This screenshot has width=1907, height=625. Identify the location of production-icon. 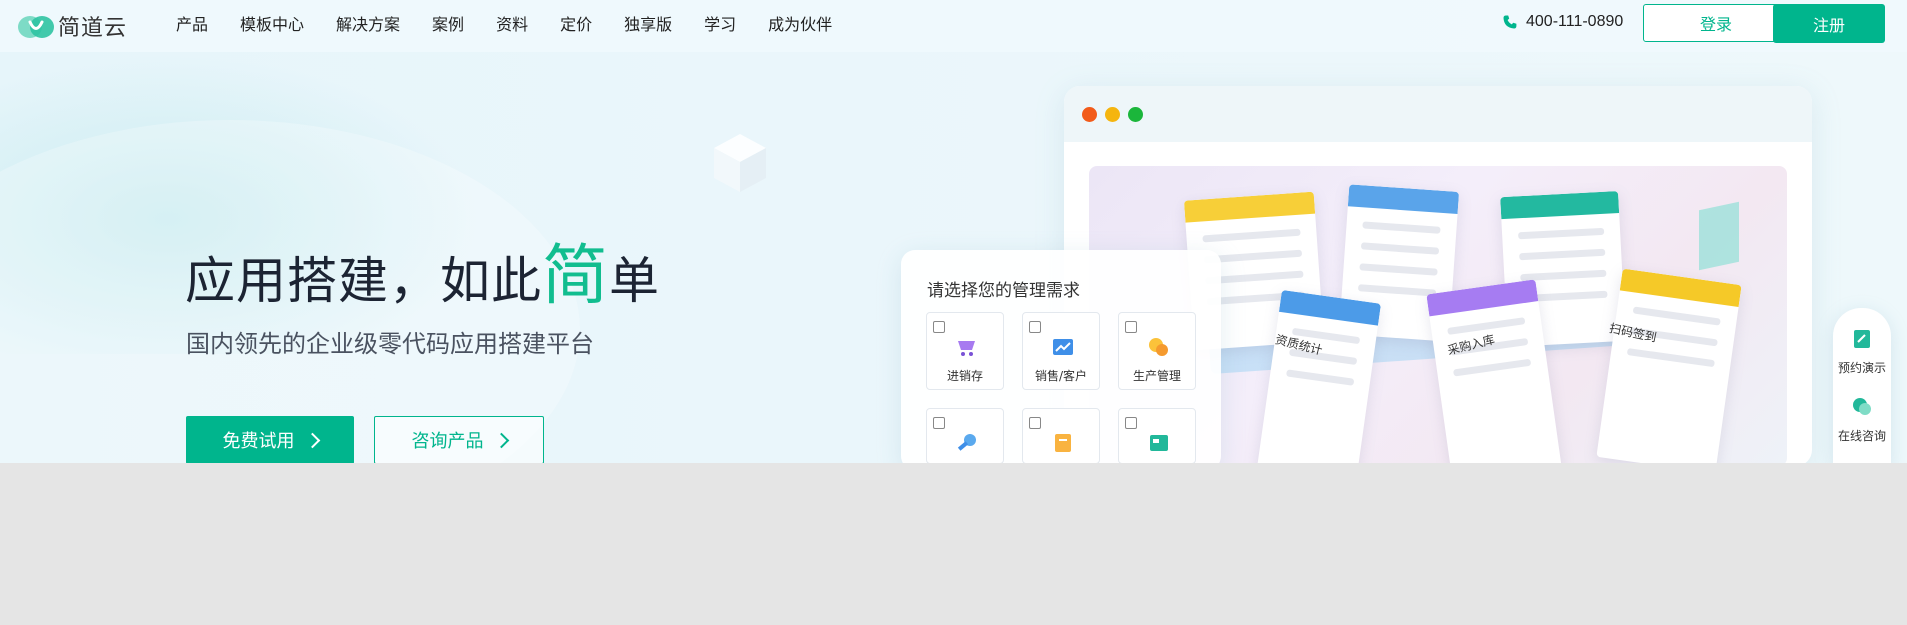
(1158, 347).